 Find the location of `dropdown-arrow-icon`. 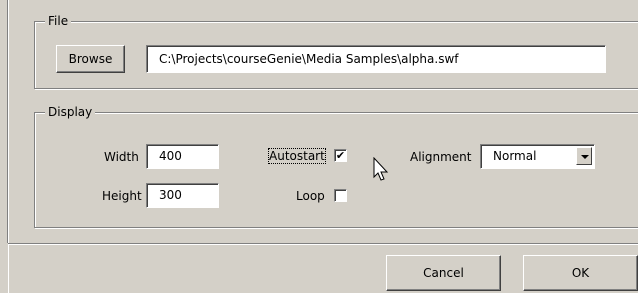

dropdown-arrow-icon is located at coordinates (584, 156).